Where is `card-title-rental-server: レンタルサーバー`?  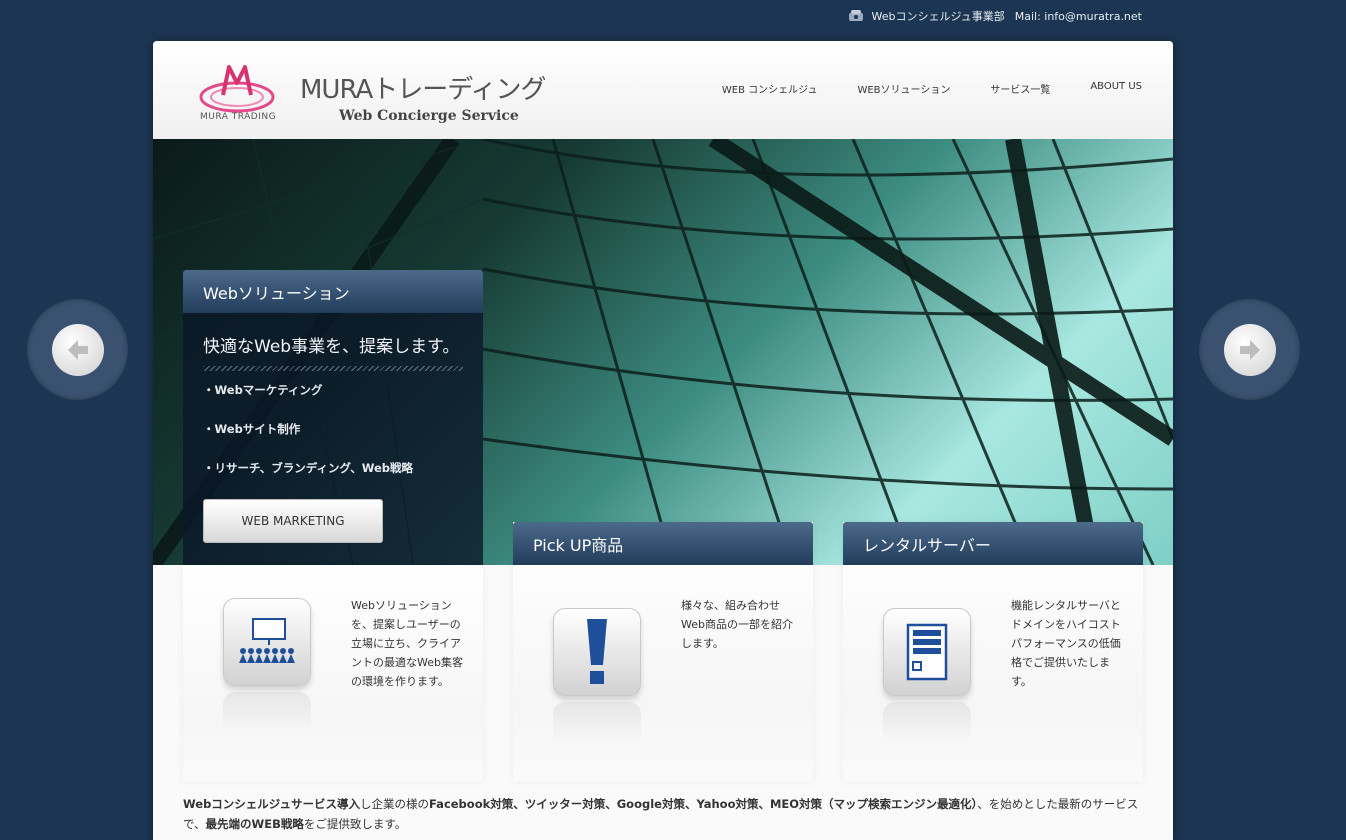
card-title-rental-server: レンタルサーバー is located at coordinates (993, 543).